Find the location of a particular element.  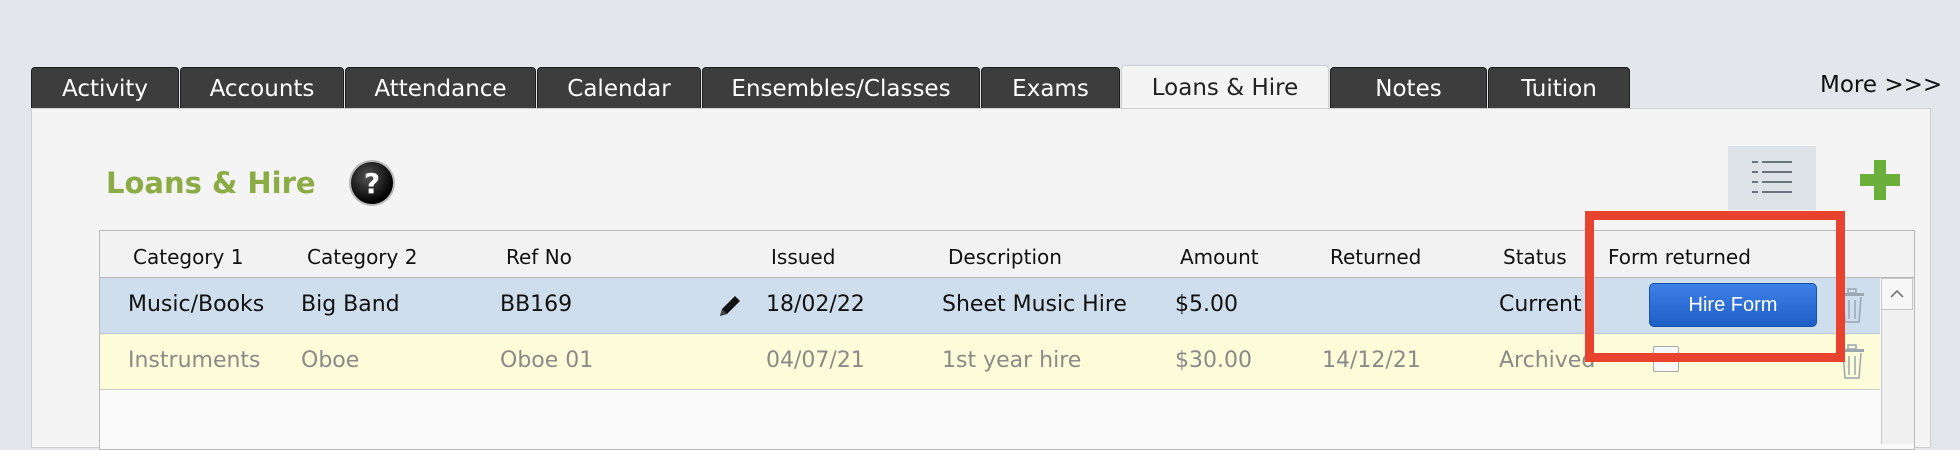

tab-loans-hire: Loans & Hire is located at coordinates (1225, 87).